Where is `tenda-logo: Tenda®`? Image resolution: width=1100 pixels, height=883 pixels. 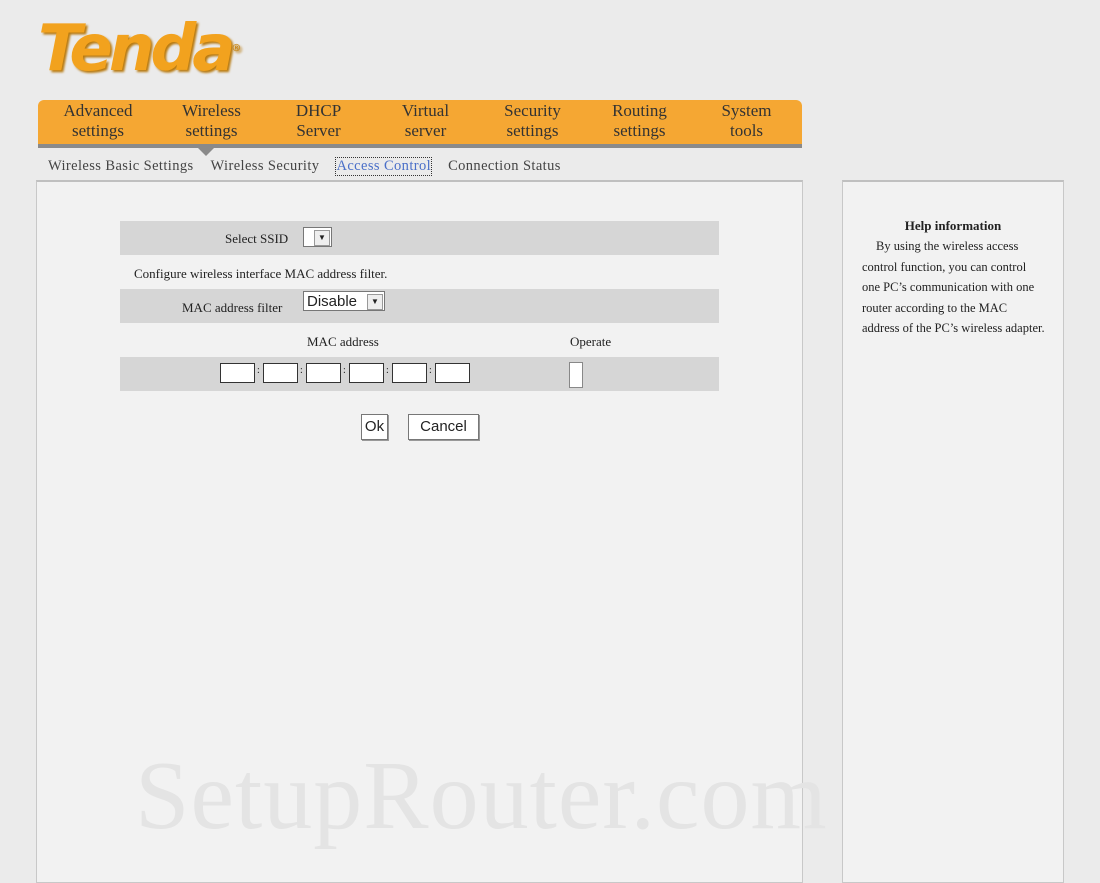 tenda-logo: Tenda® is located at coordinates (140, 49).